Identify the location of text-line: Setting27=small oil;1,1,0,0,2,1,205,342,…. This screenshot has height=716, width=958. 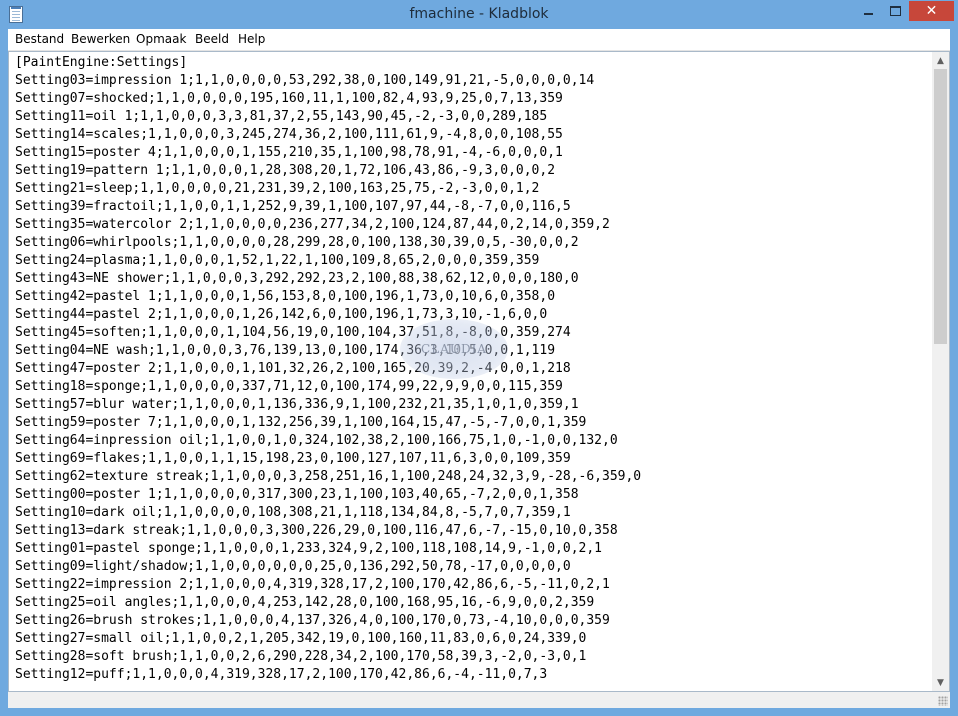
(301, 638).